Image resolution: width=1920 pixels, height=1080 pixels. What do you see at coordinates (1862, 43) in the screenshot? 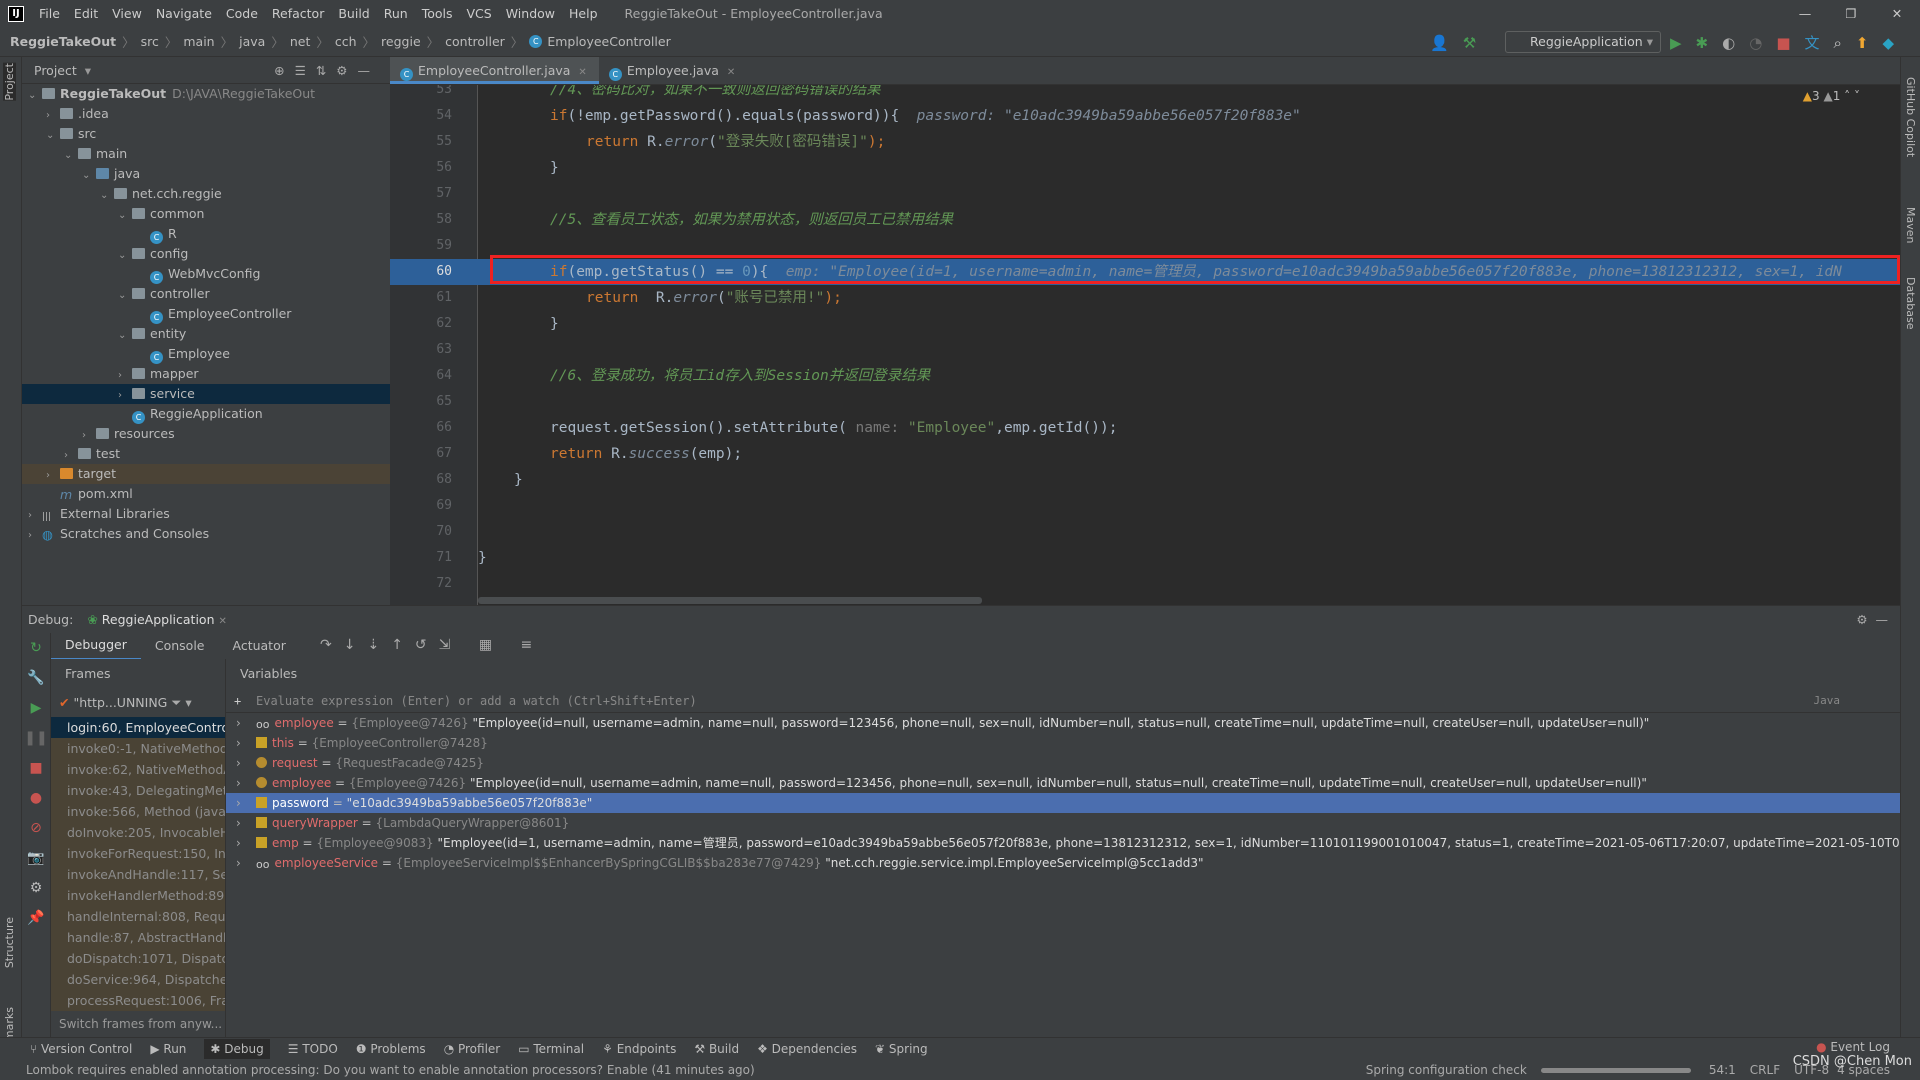
I see `update-icon: ⬆` at bounding box center [1862, 43].